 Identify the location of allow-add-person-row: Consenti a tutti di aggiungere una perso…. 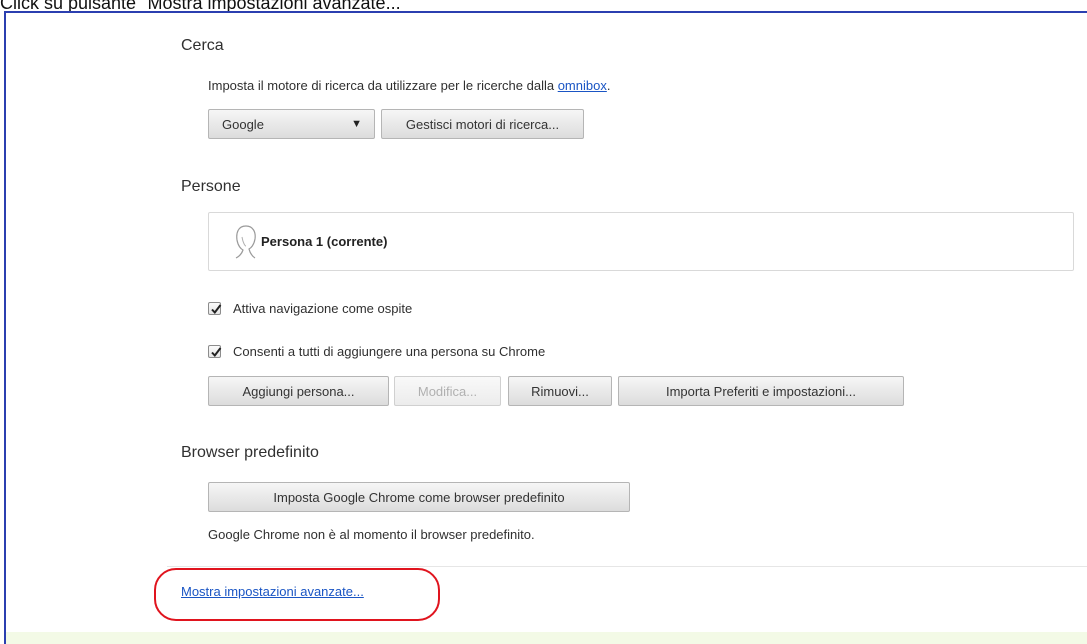
(376, 351).